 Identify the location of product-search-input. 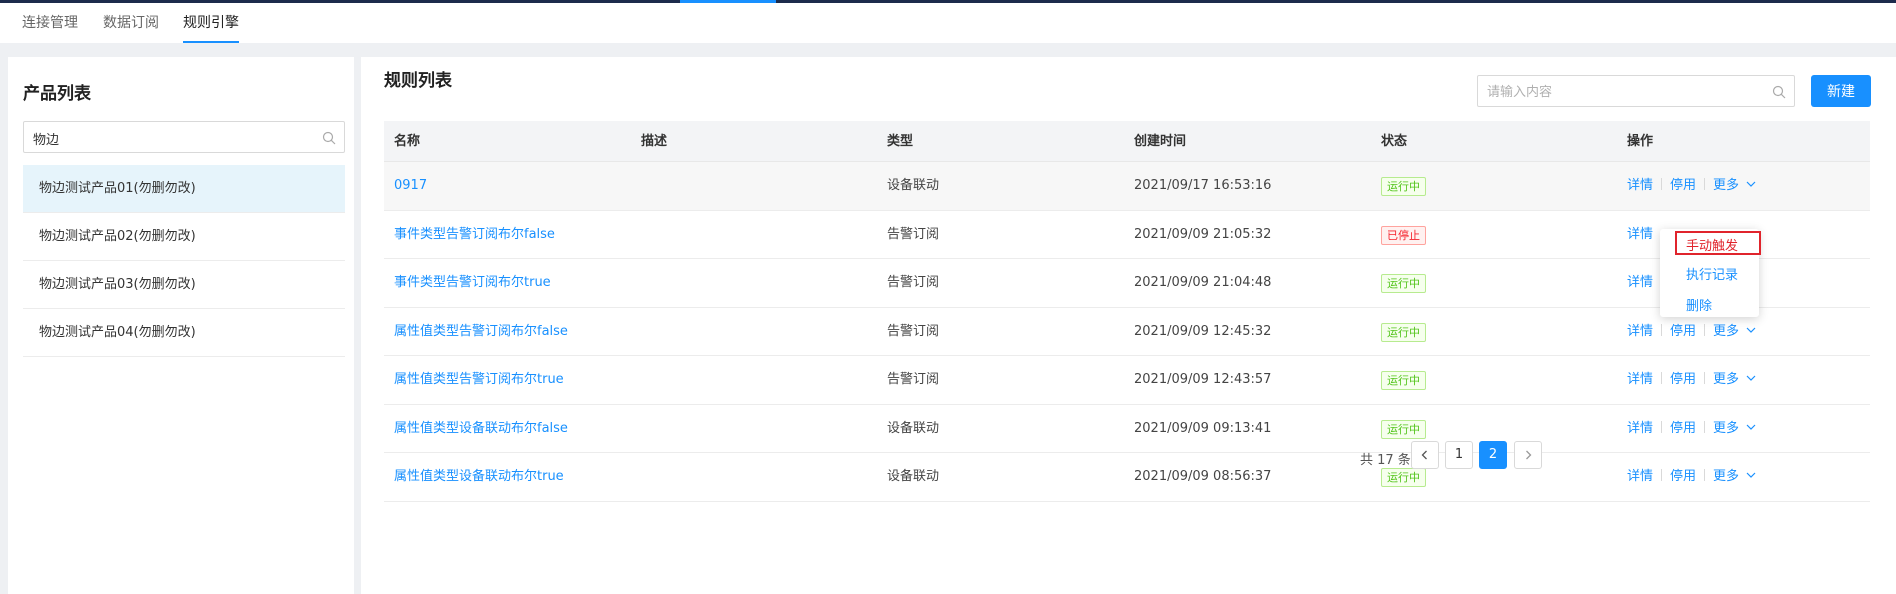
(168, 138).